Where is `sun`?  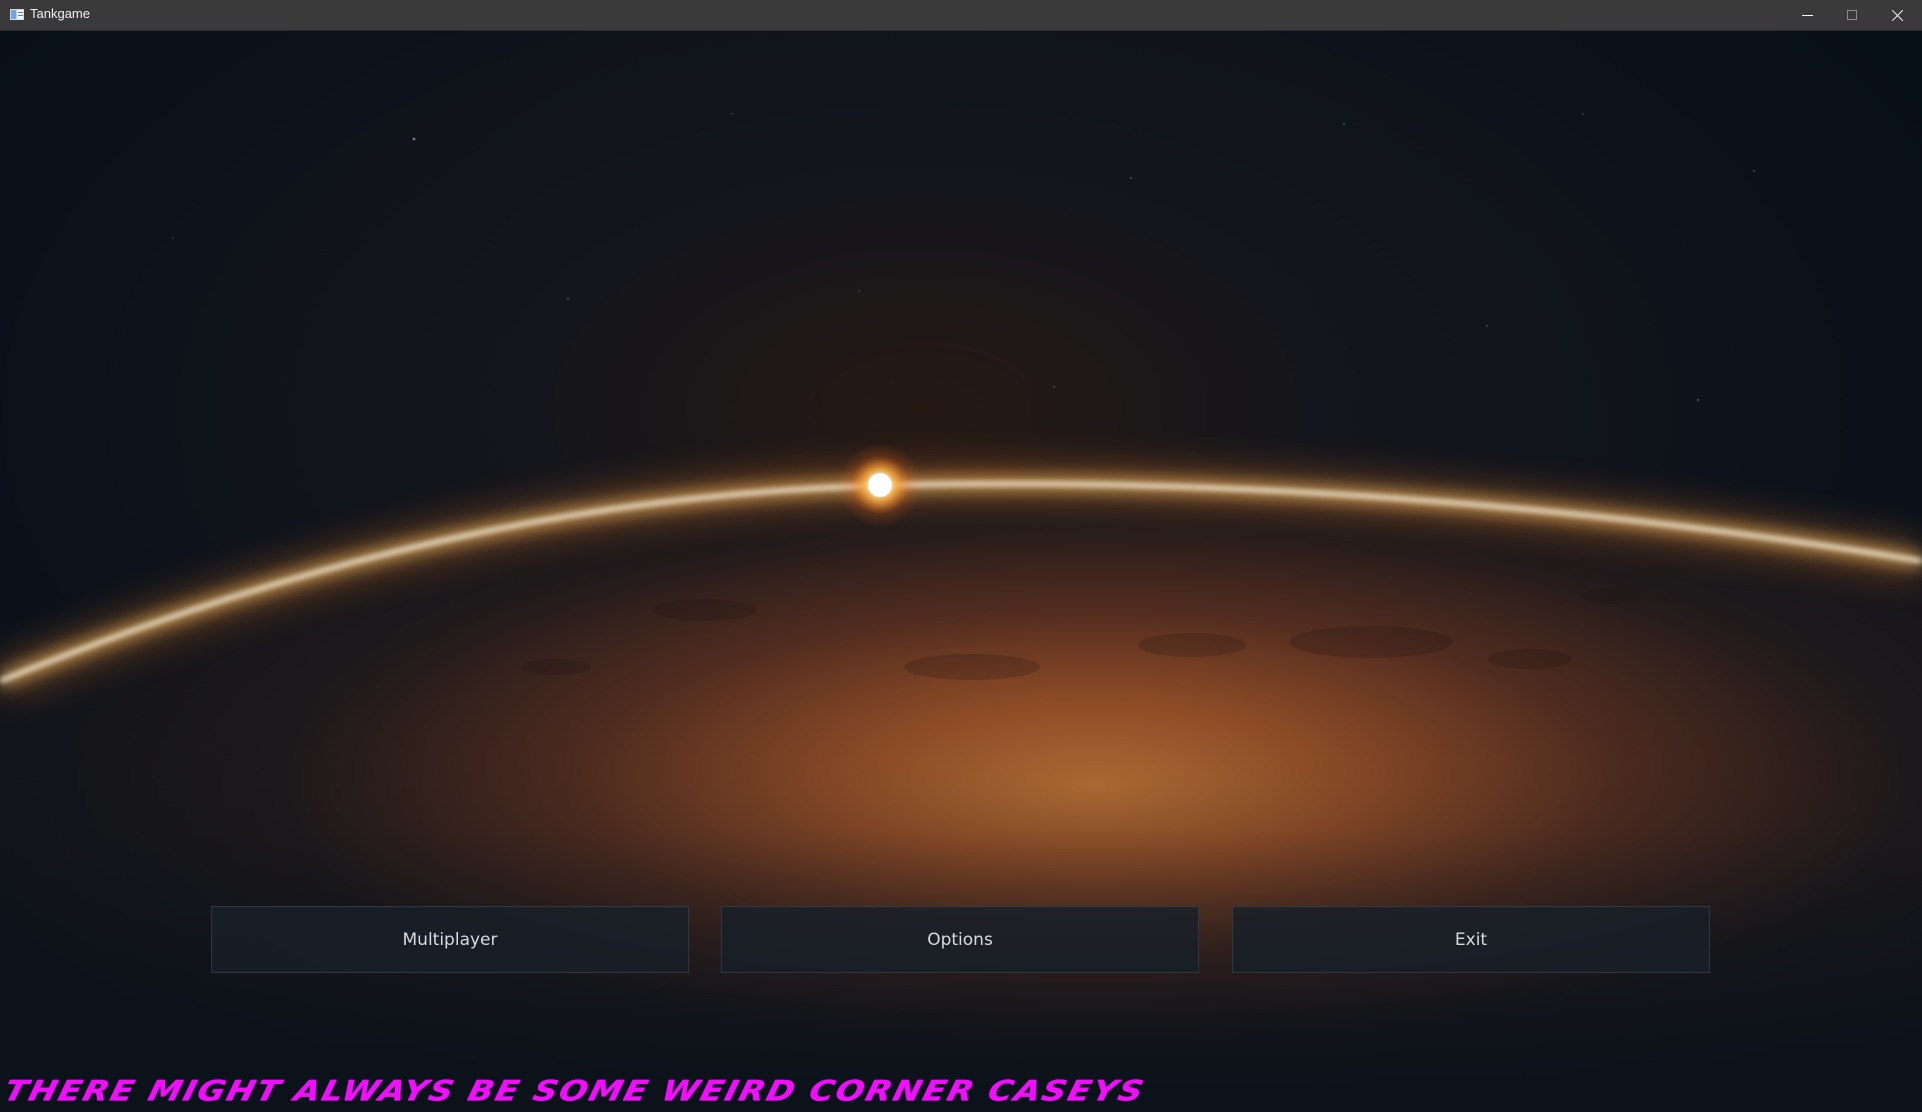
sun is located at coordinates (880, 485).